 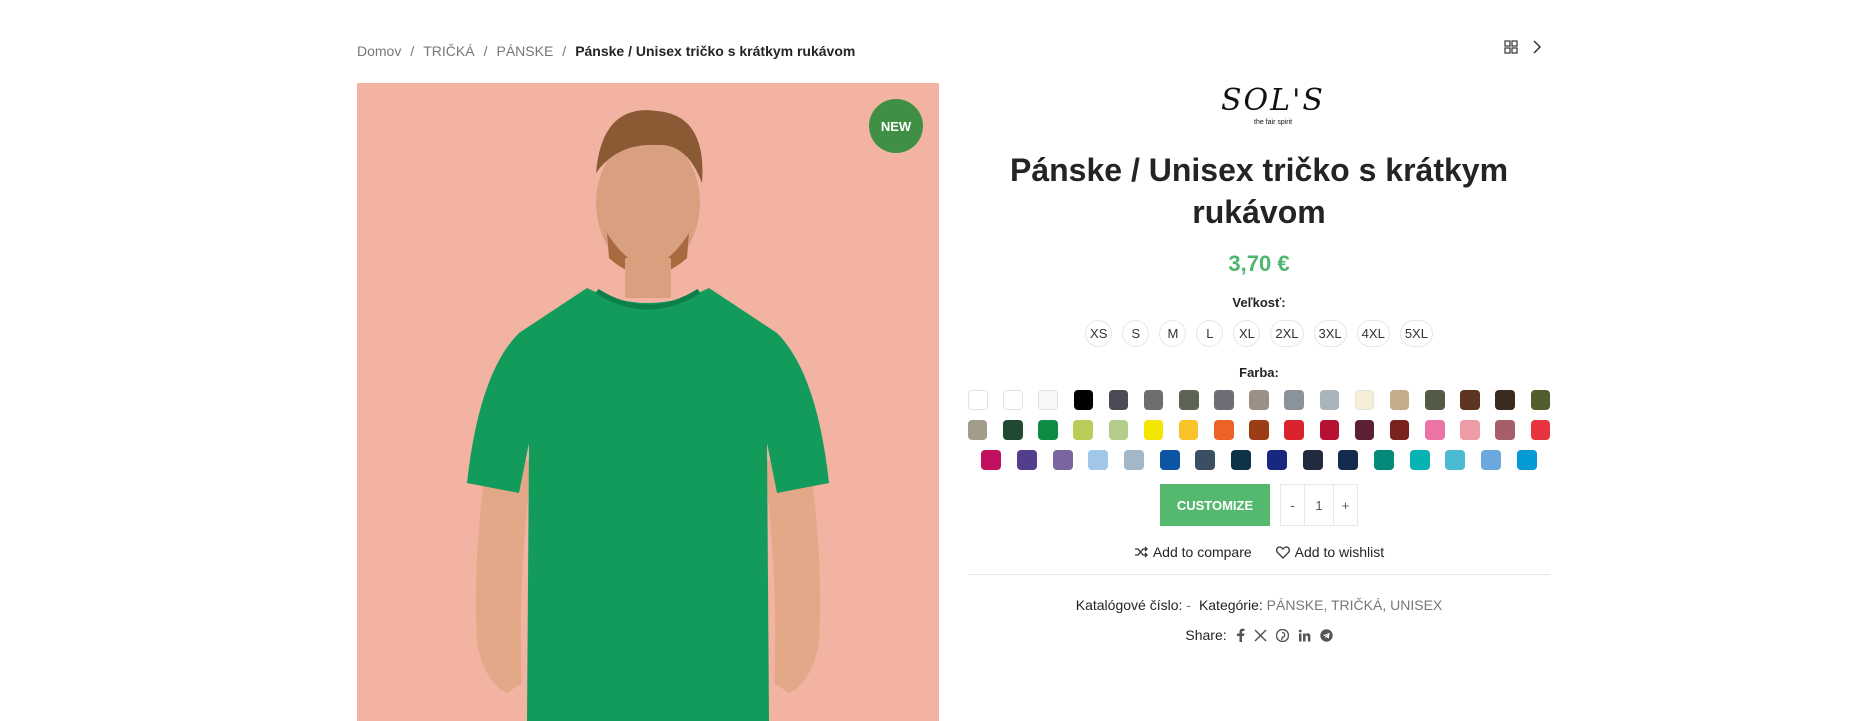 I want to click on add-to-wishlist-link: Add to wishlist, so click(x=1329, y=552).